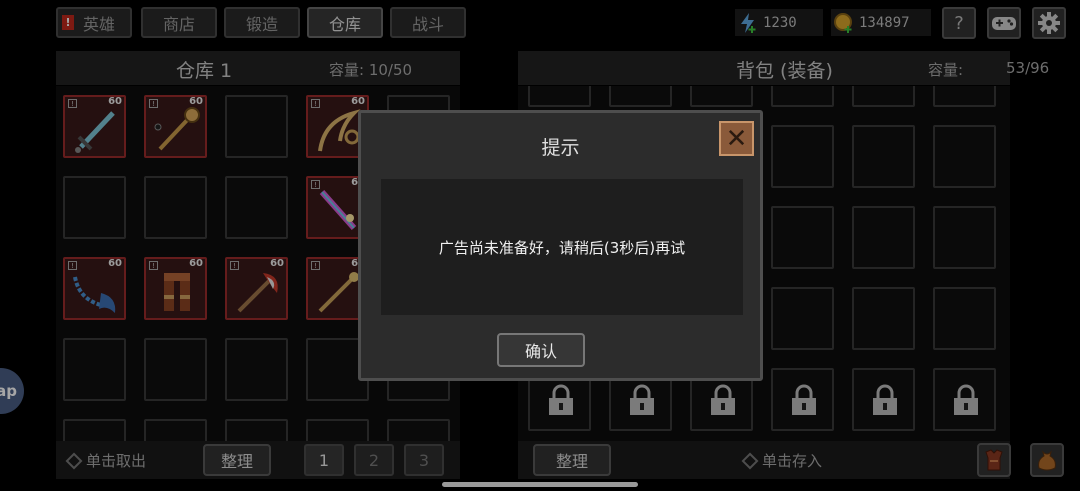 This screenshot has height=491, width=1080. I want to click on dialog-message: 广告尚未准备好，请稍后(3秒后)再试, so click(562, 247).